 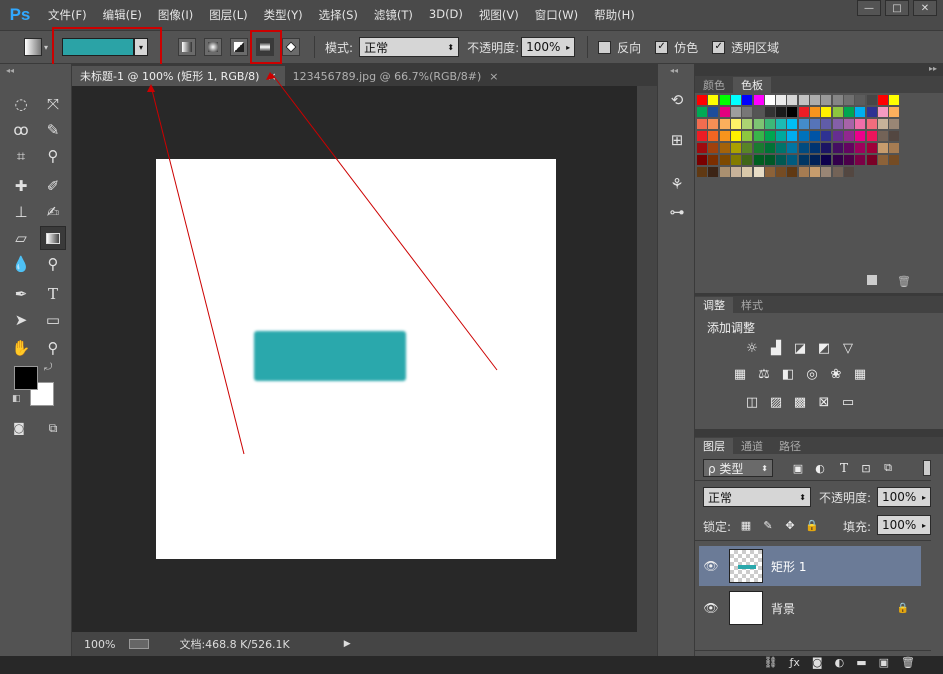 What do you see at coordinates (908, 662) in the screenshot?
I see `delete-layer-icon: 🗑` at bounding box center [908, 662].